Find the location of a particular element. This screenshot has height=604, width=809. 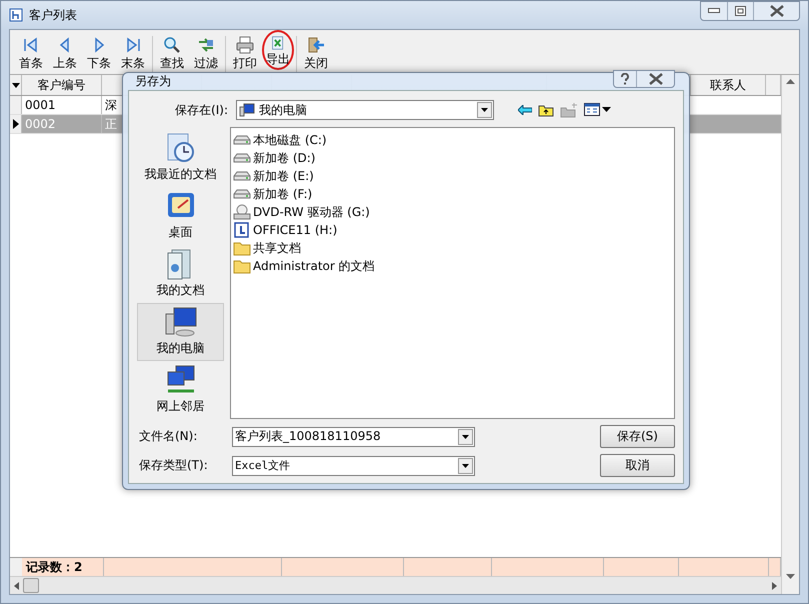

current-row-icon is located at coordinates (15, 124).